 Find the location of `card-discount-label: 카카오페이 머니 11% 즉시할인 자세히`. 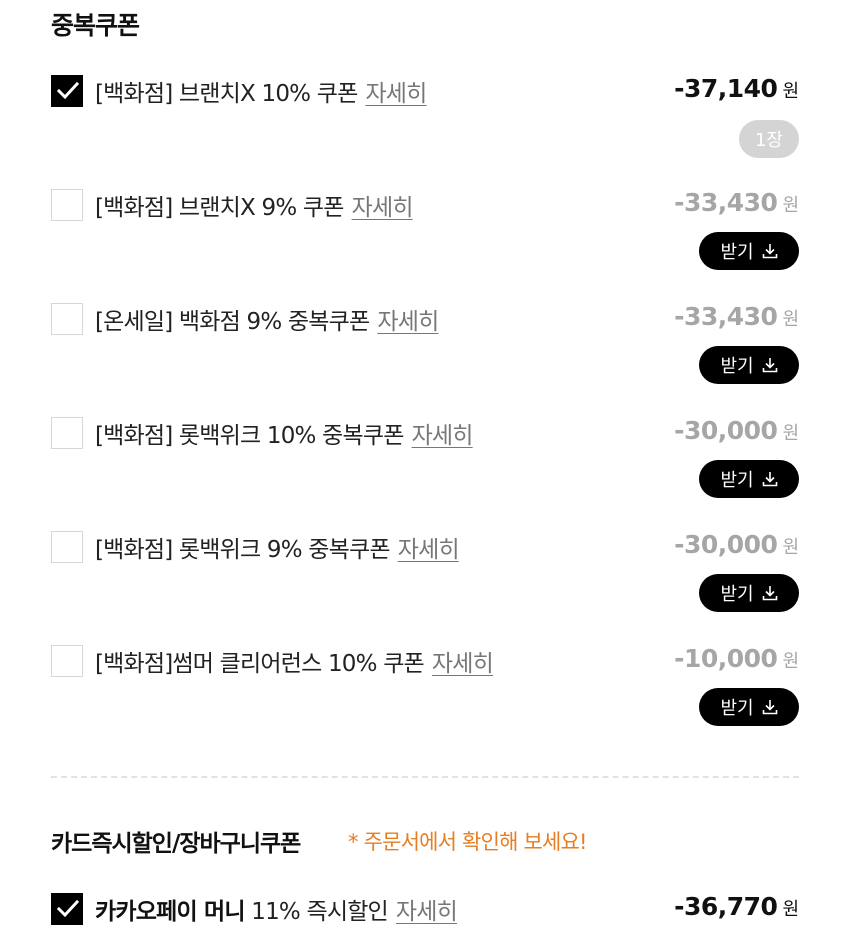

card-discount-label: 카카오페이 머니 11% 즉시할인 자세히 is located at coordinates (276, 909).